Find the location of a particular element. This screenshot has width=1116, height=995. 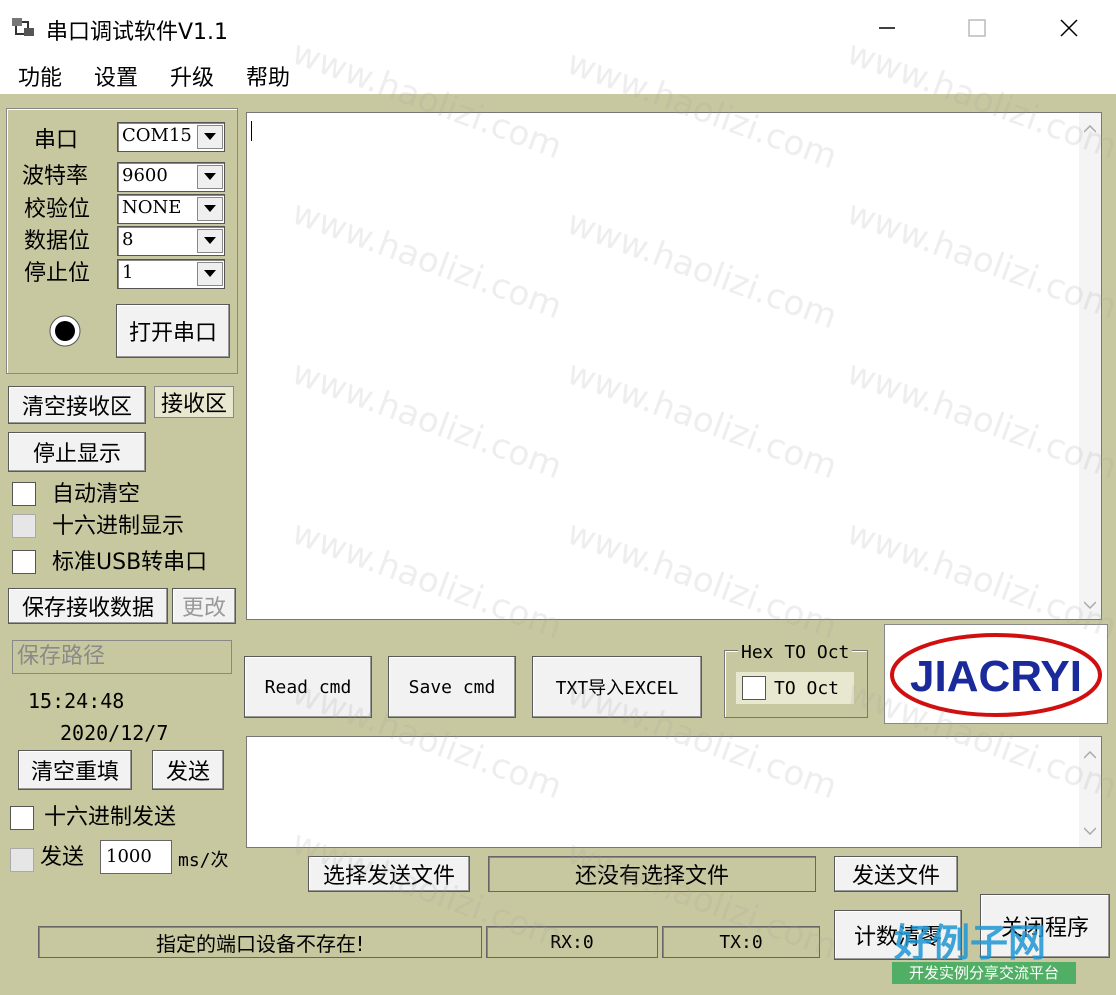

company-logo: JIACRYI is located at coordinates (996, 674).